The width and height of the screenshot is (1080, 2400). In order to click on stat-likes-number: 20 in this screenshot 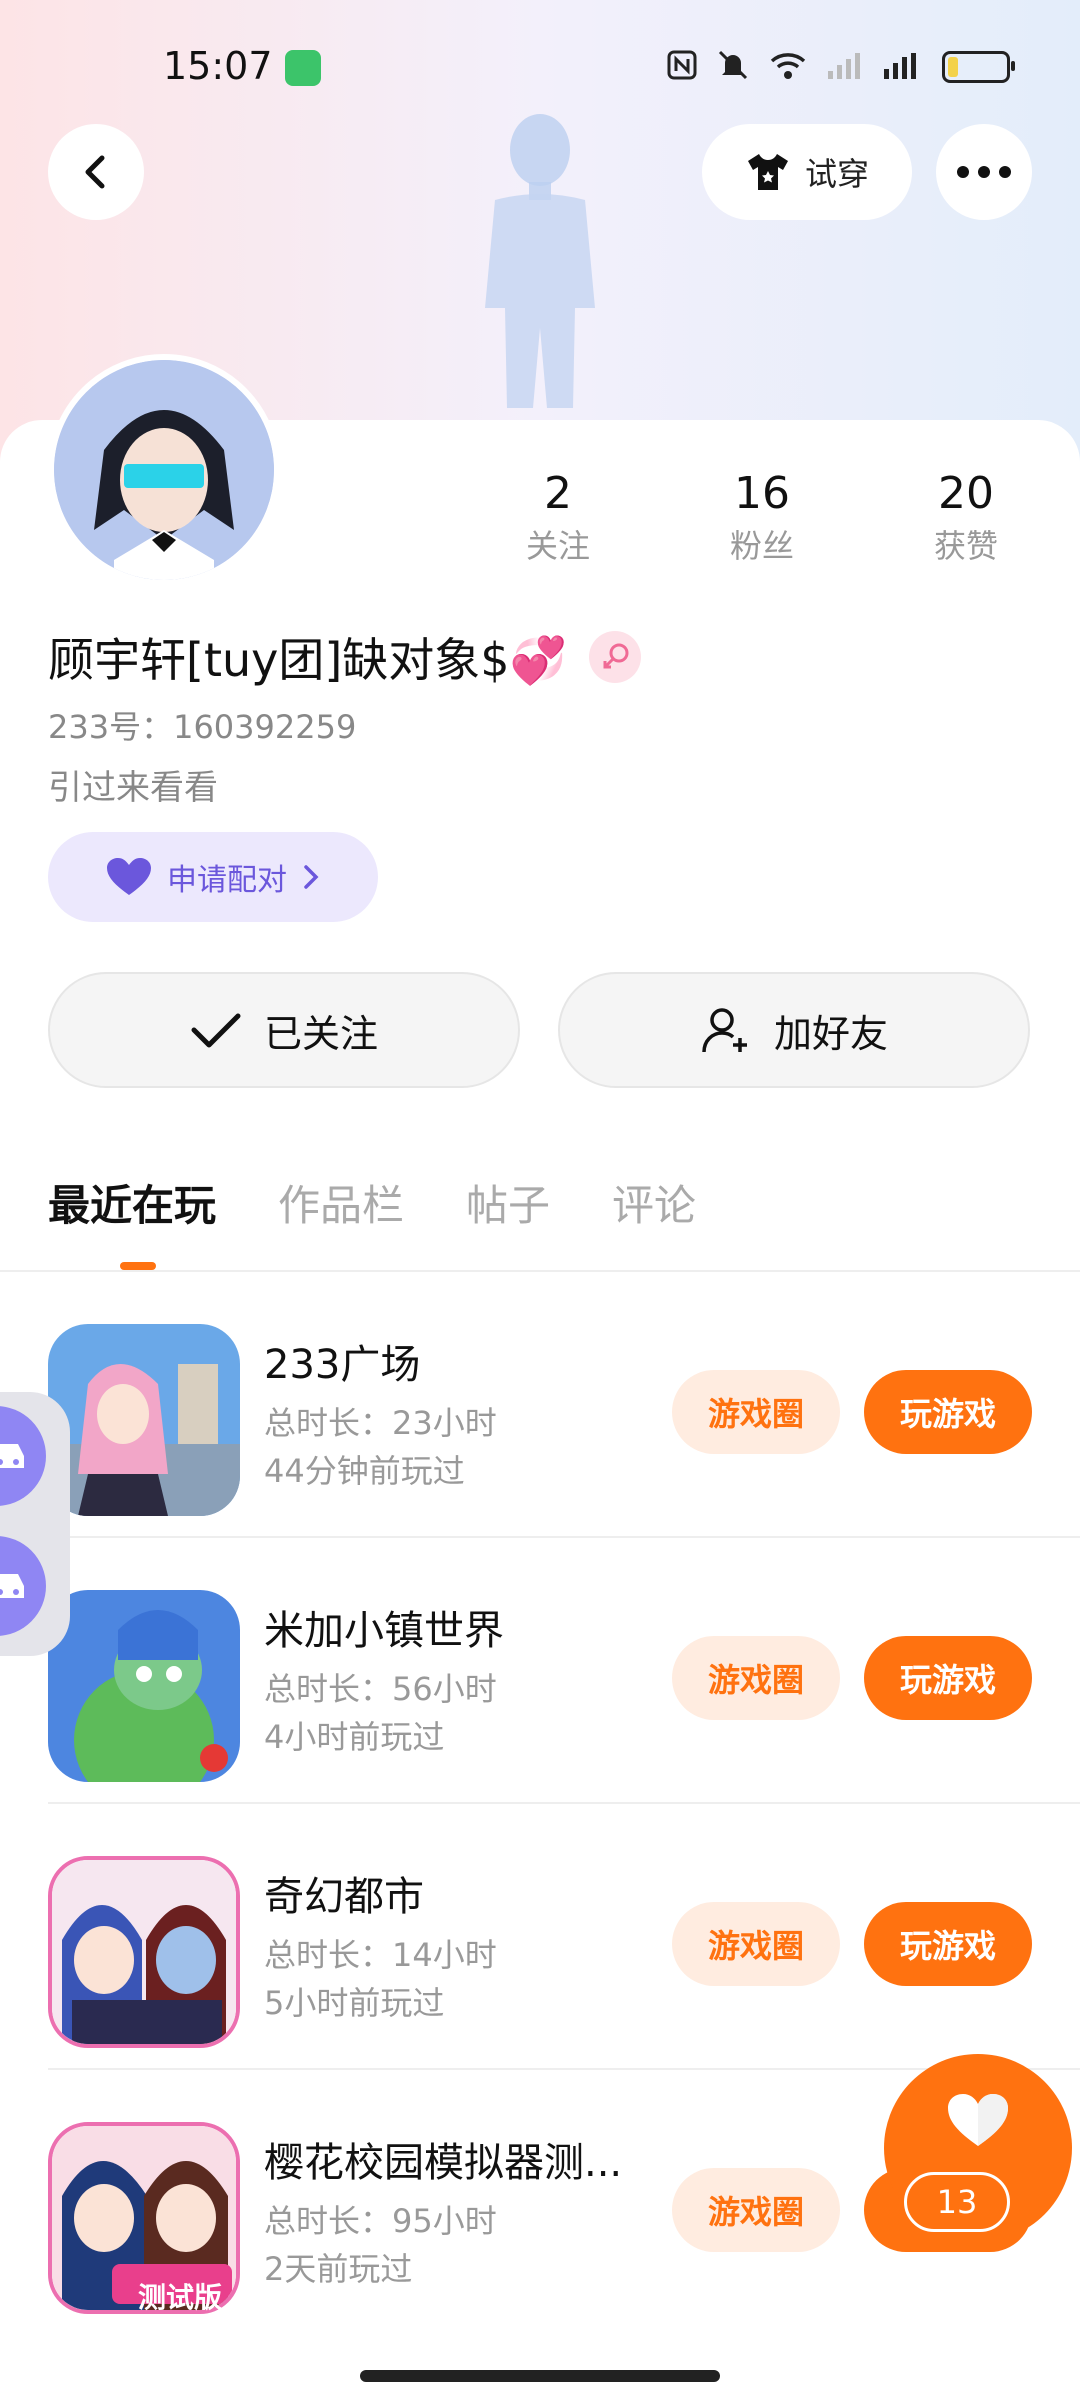, I will do `click(966, 493)`.